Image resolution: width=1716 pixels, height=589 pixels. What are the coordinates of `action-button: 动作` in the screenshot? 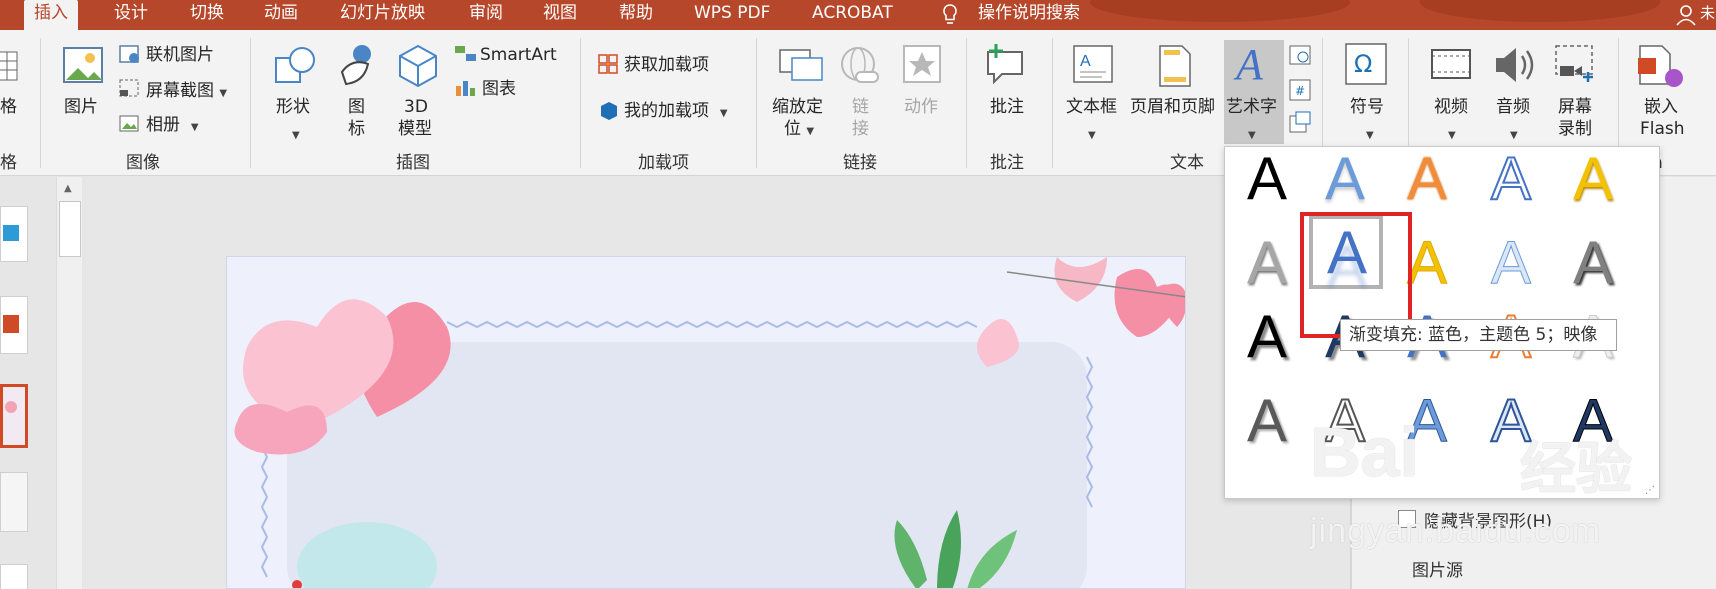 It's located at (921, 107).